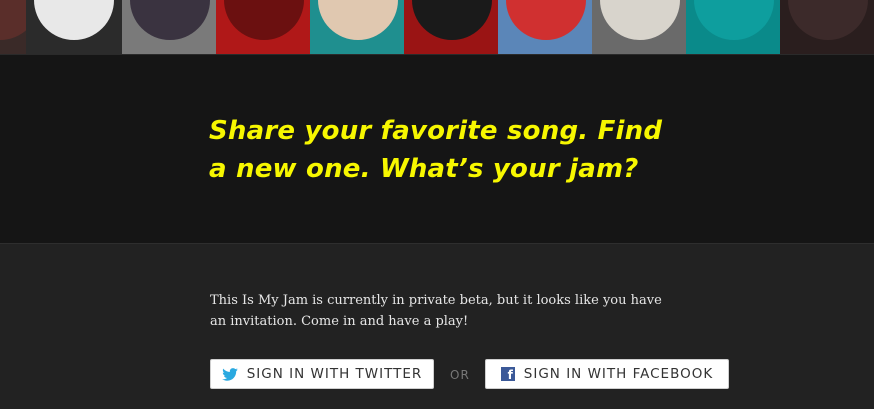 The width and height of the screenshot is (874, 409). I want to click on album-art-strip, so click(437, 27).